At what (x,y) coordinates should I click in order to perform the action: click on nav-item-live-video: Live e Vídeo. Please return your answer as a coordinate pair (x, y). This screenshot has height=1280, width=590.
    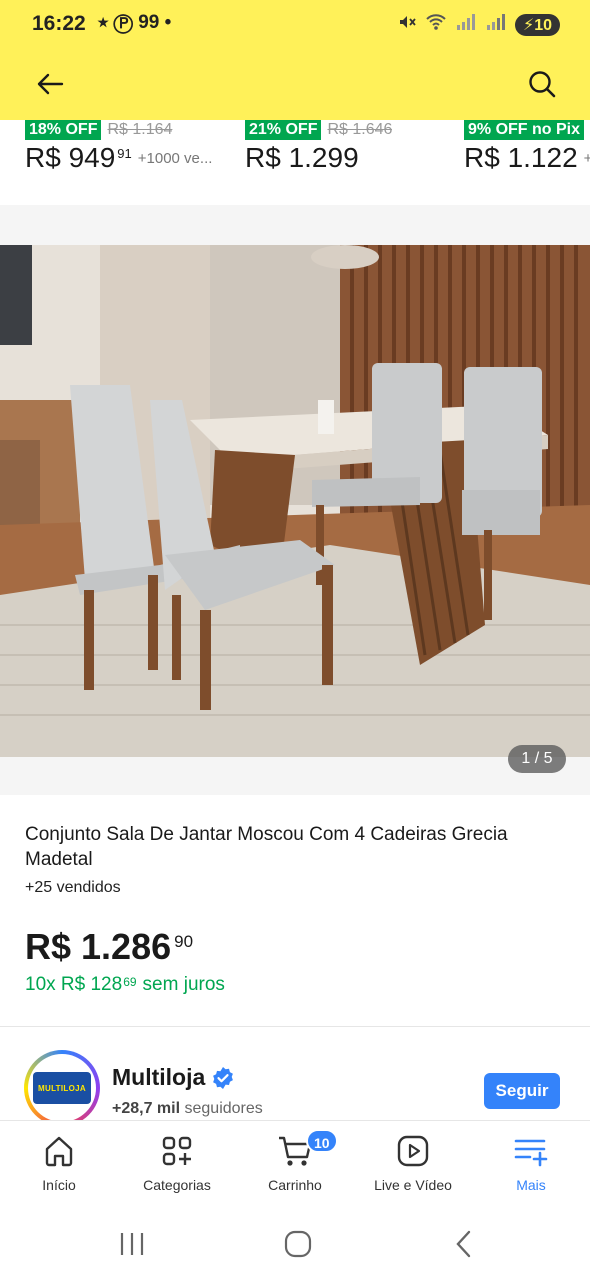
    Looking at the image, I should click on (413, 1166).